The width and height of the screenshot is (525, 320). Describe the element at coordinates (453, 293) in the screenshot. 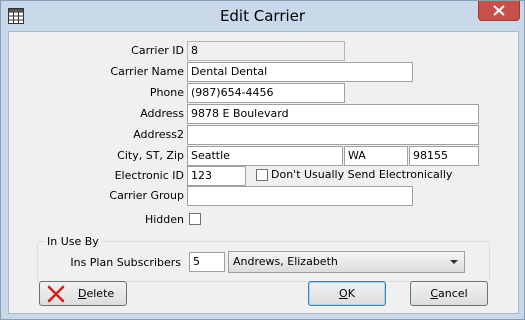

I see `cancel-label: ancel` at that location.